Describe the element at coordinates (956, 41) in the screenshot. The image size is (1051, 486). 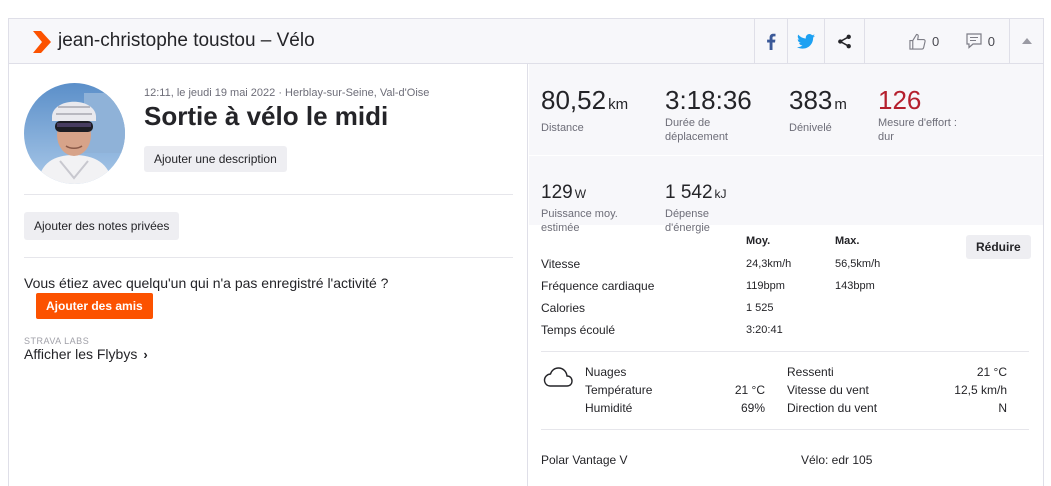
I see `comments-button: 0` at that location.